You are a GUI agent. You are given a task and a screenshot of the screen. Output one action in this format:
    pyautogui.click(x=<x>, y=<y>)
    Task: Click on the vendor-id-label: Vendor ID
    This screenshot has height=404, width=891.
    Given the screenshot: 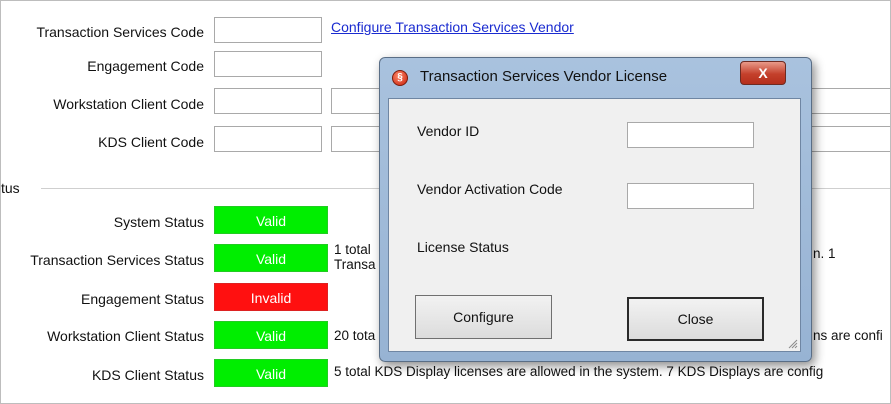 What is the action you would take?
    pyautogui.click(x=448, y=131)
    